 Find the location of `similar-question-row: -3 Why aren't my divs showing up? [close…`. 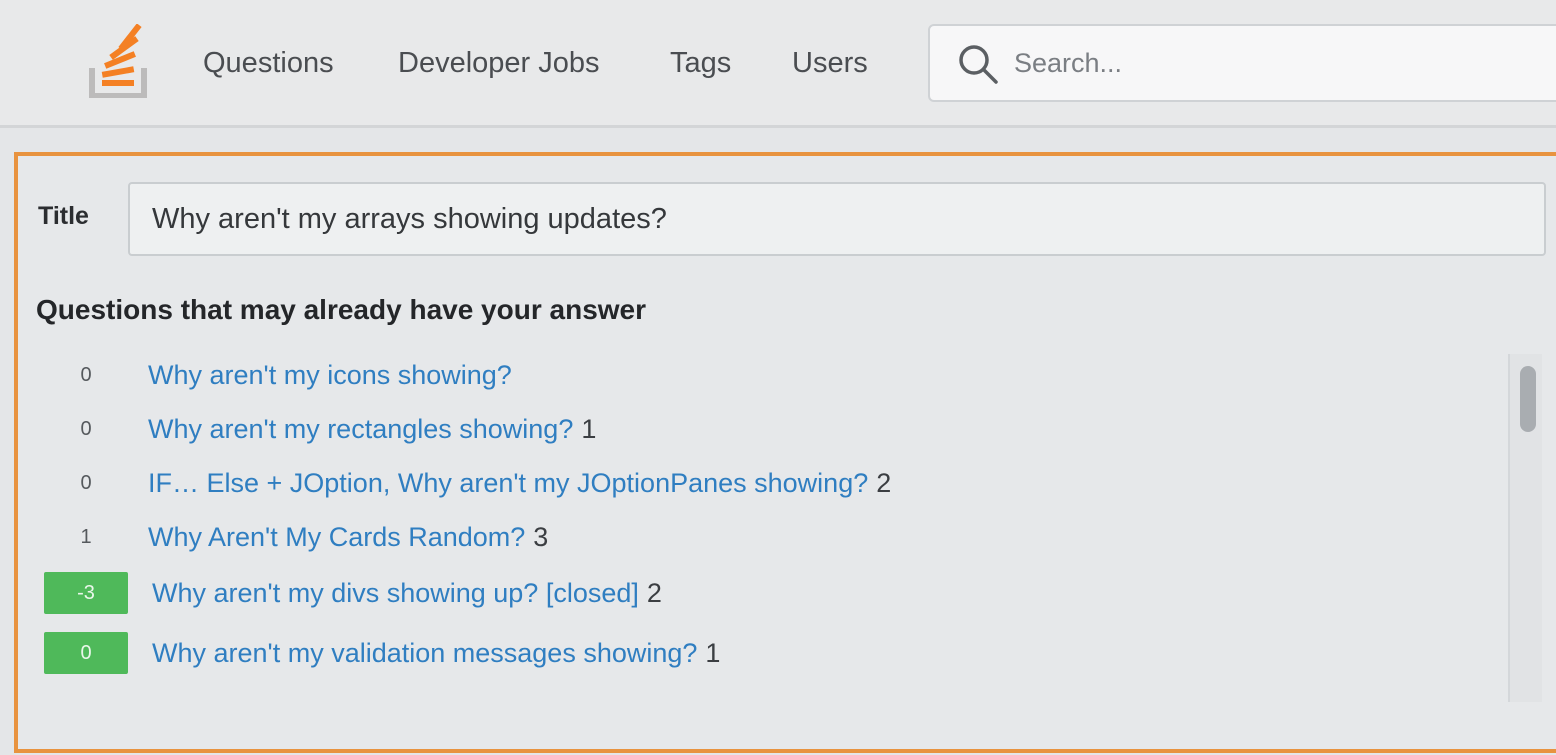

similar-question-row: -3 Why aren't my divs showing up? [close… is located at coordinates (758, 595).